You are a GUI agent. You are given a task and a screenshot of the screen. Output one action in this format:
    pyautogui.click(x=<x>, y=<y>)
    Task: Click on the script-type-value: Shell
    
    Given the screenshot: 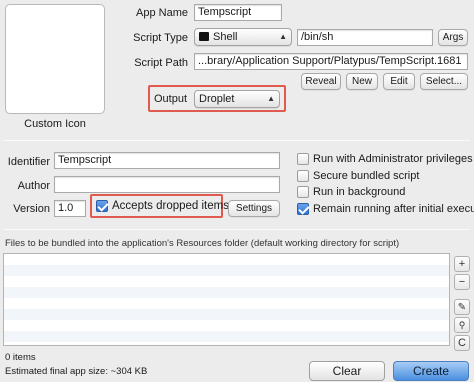 What is the action you would take?
    pyautogui.click(x=225, y=37)
    